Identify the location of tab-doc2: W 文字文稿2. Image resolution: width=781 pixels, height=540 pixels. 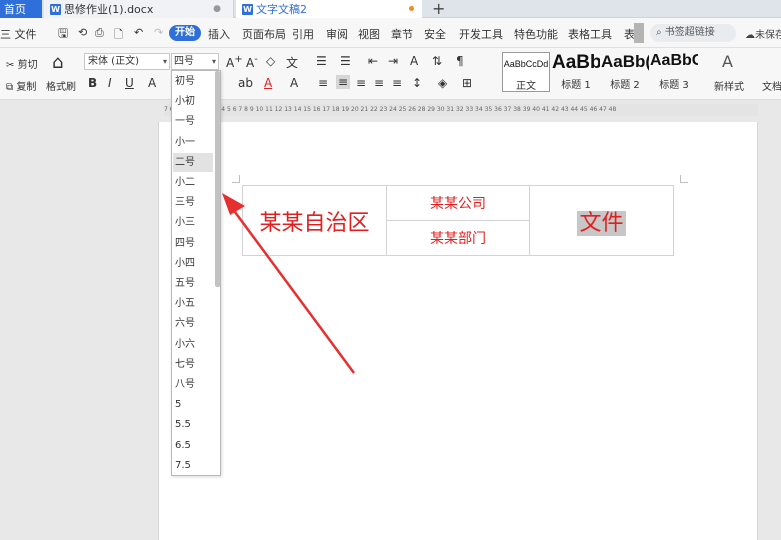
(329, 9).